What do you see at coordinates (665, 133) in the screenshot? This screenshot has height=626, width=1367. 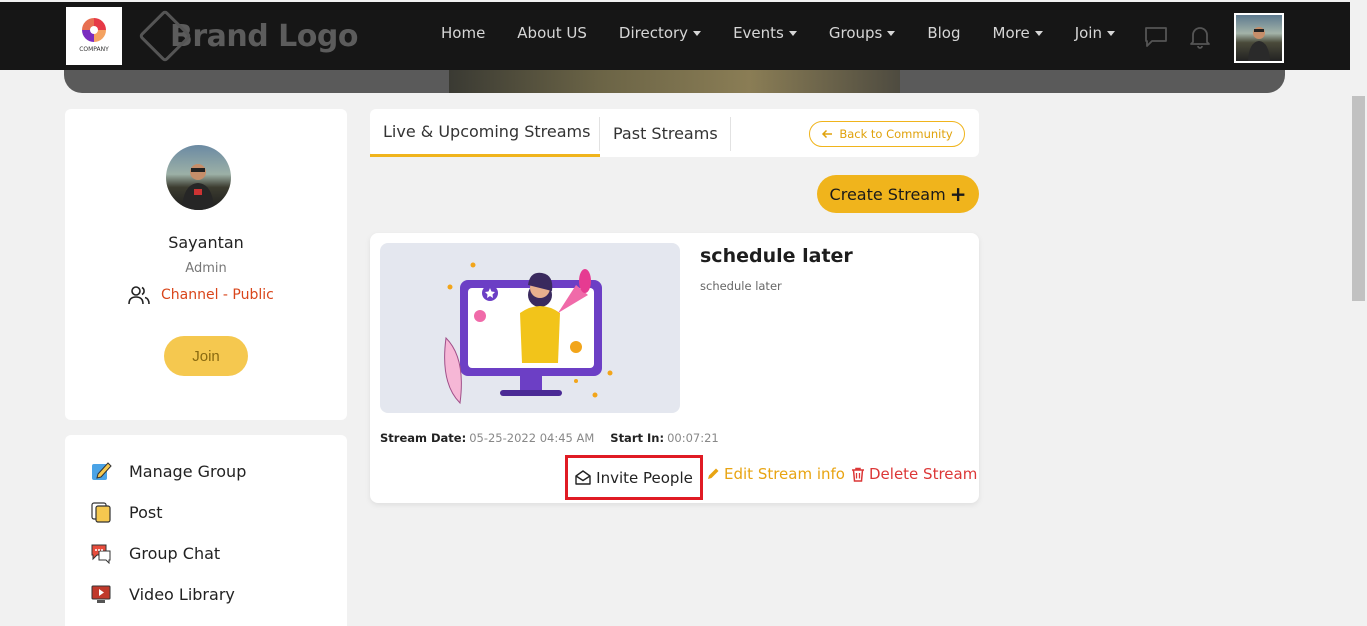 I see `tab-past-streams: Past Streams` at bounding box center [665, 133].